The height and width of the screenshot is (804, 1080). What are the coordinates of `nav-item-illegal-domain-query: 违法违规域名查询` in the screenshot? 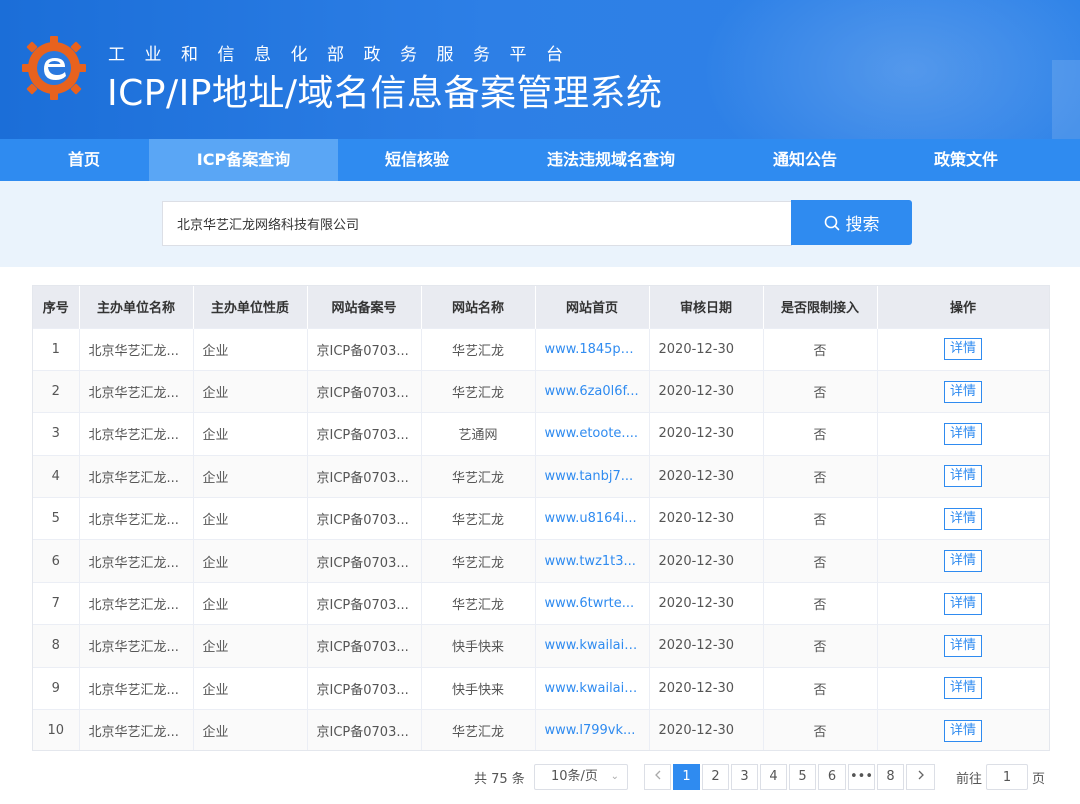 It's located at (611, 160).